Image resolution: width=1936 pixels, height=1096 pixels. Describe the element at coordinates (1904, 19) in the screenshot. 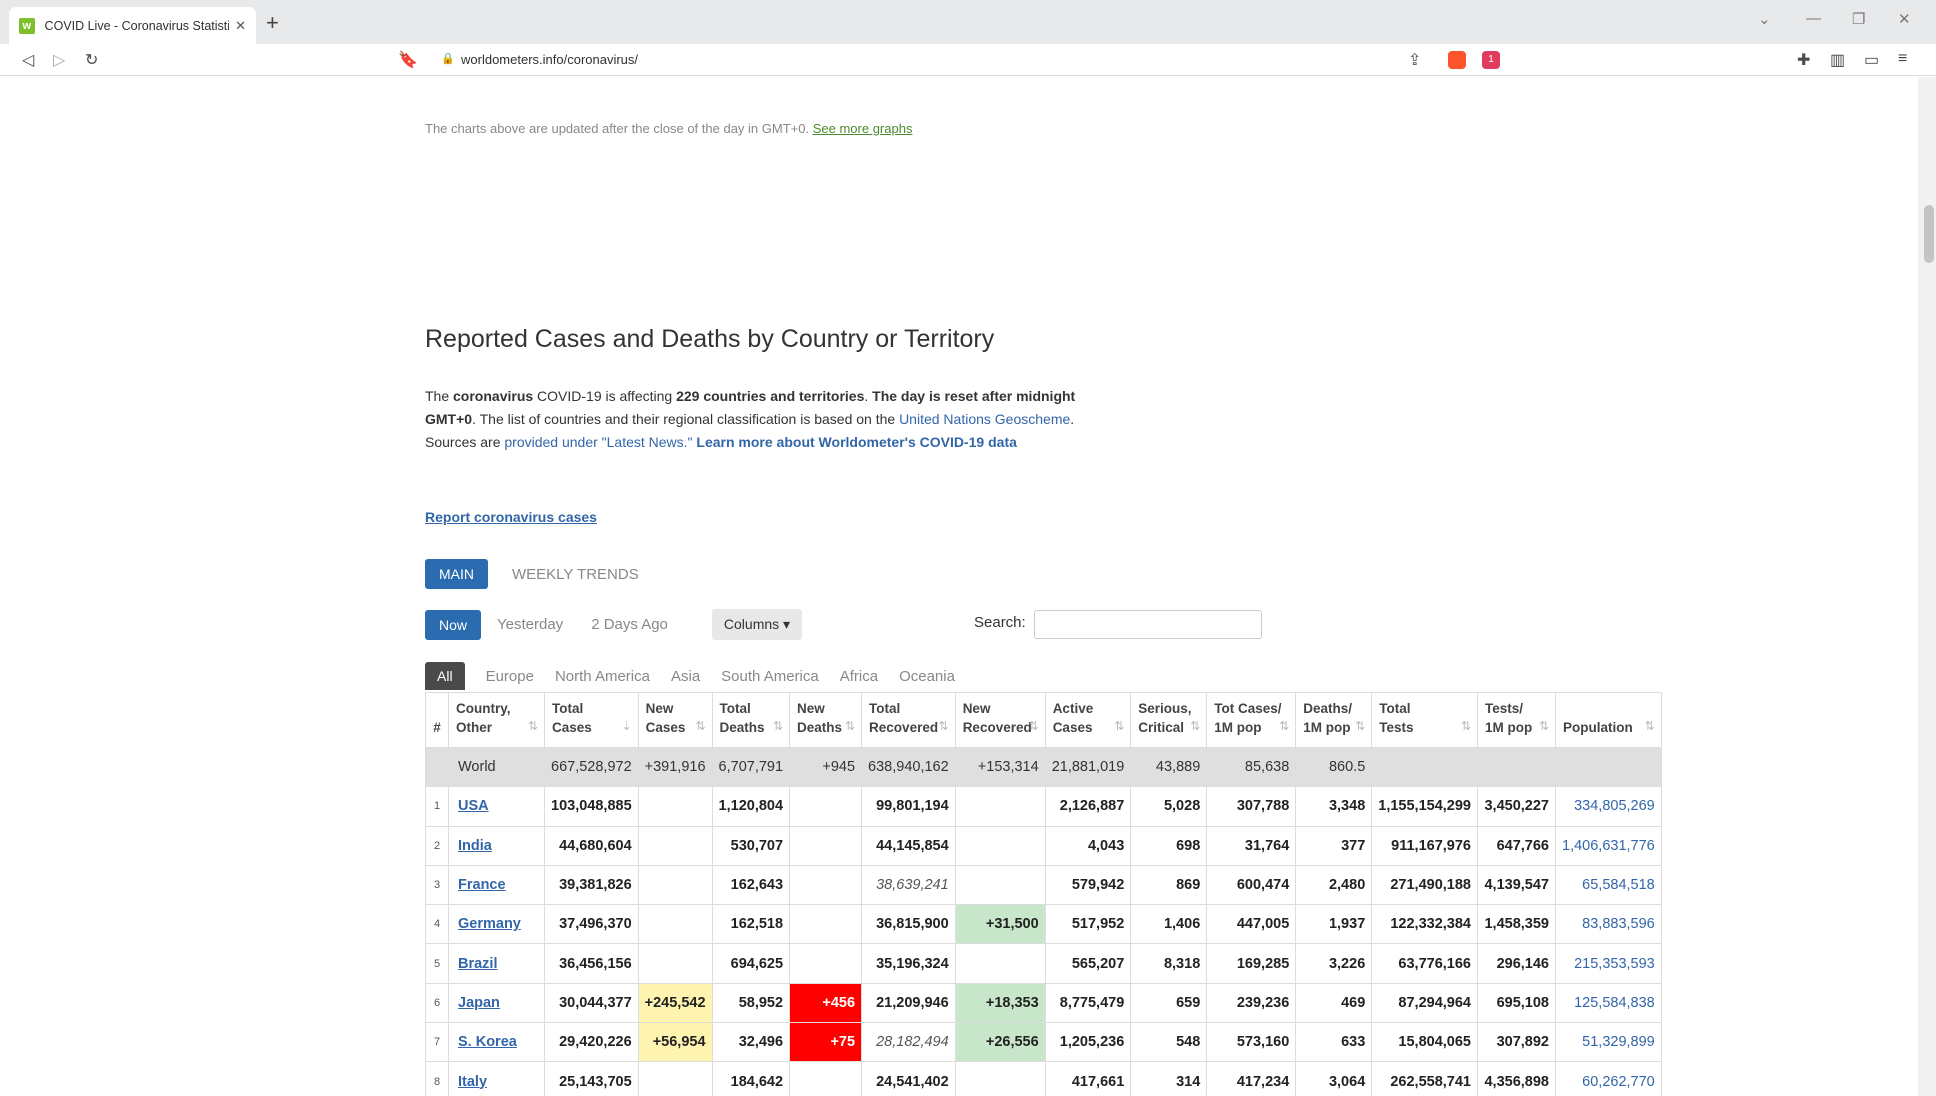

I see `close-window-icon: ✕` at that location.